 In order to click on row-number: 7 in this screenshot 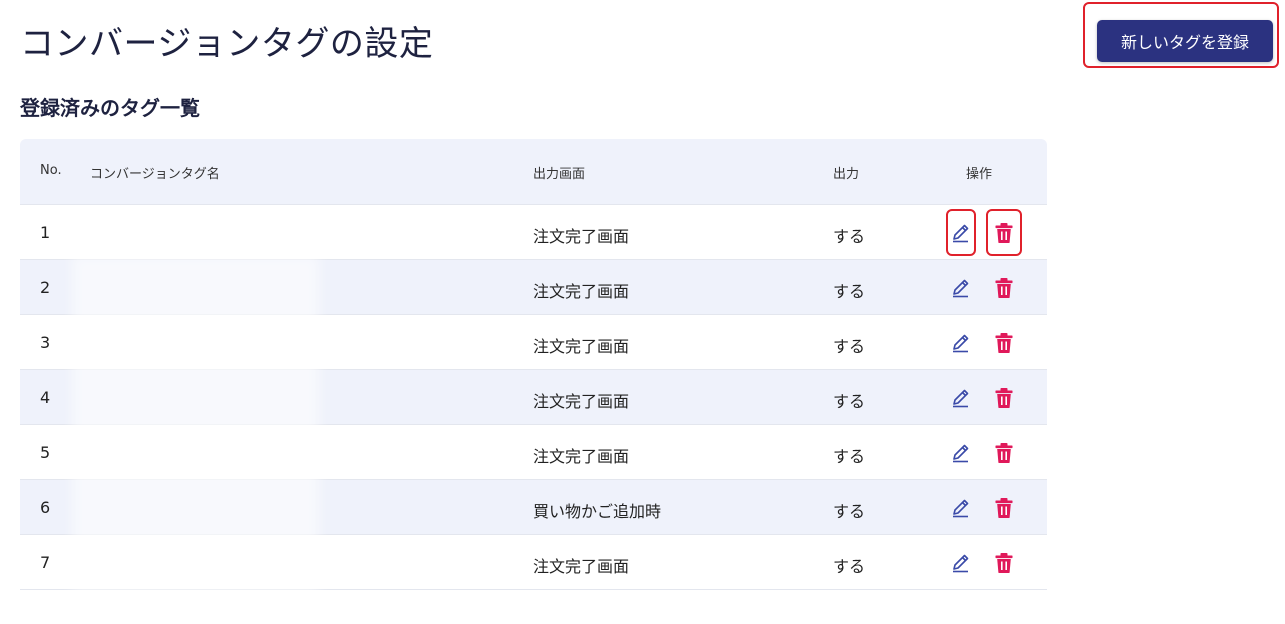, I will do `click(45, 562)`.